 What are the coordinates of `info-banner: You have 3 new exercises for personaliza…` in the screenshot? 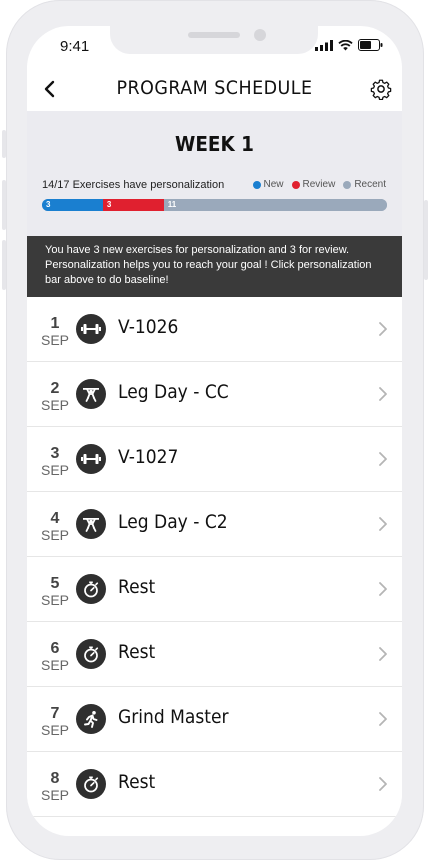 It's located at (214, 266).